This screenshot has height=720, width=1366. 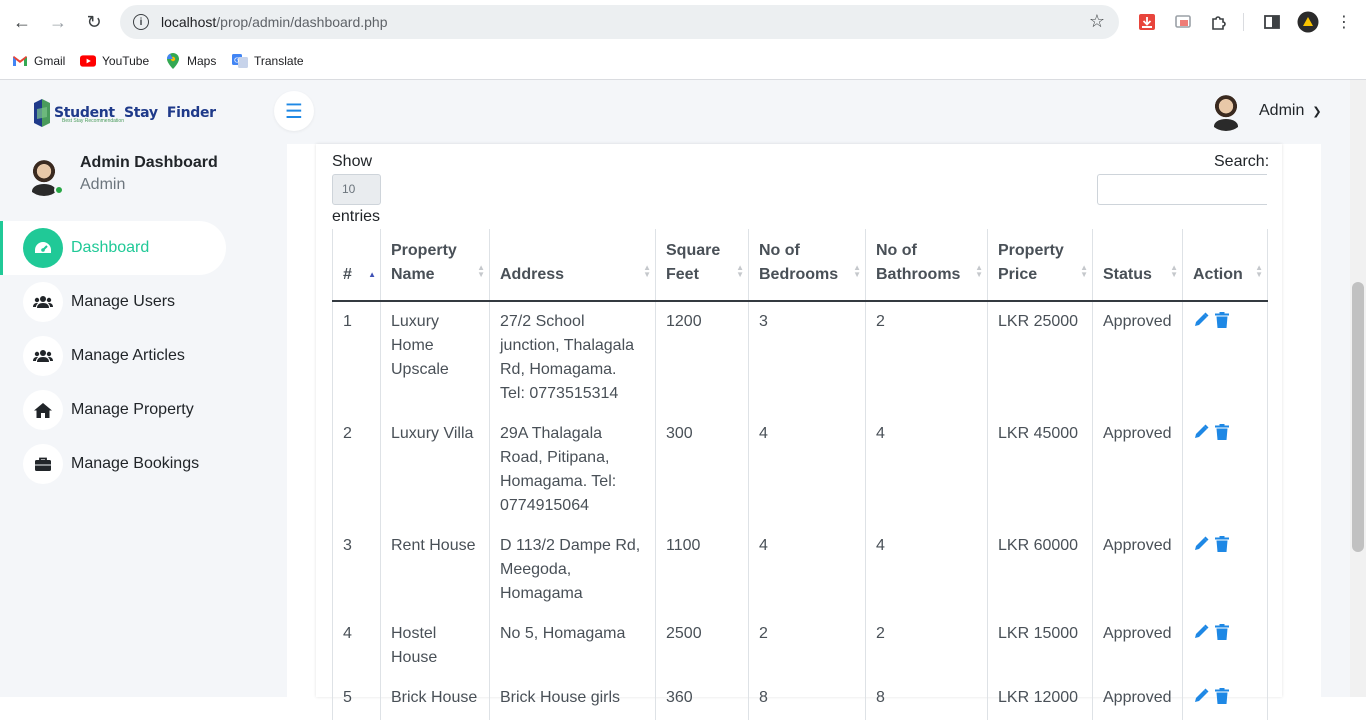 I want to click on sidebar-item-manage-property: Manage Property, so click(x=113, y=410).